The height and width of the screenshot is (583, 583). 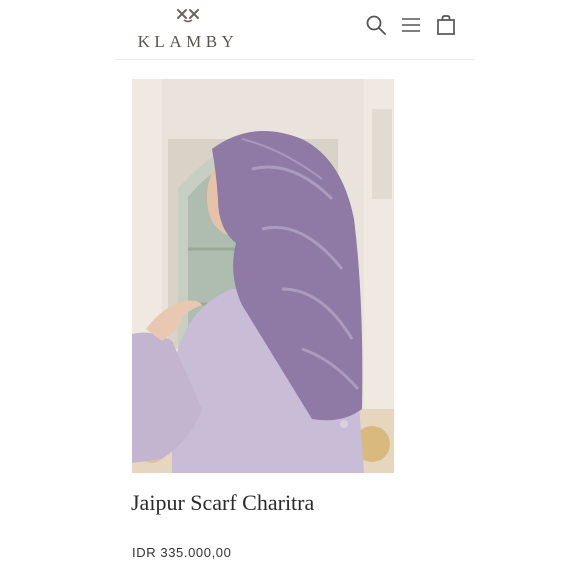 What do you see at coordinates (295, 59) in the screenshot?
I see `header-divider` at bounding box center [295, 59].